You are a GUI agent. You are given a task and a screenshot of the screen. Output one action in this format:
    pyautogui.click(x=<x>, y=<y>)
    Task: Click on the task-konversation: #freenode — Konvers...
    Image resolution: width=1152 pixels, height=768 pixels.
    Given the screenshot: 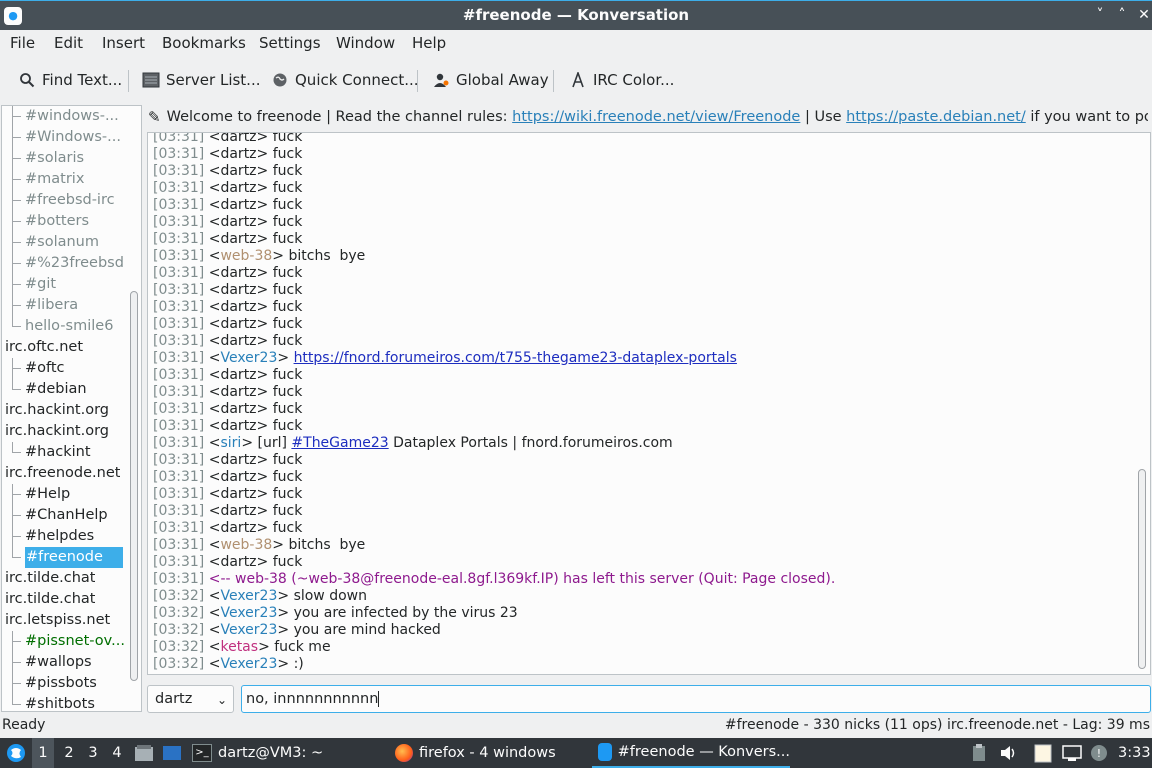 What is the action you would take?
    pyautogui.click(x=691, y=753)
    